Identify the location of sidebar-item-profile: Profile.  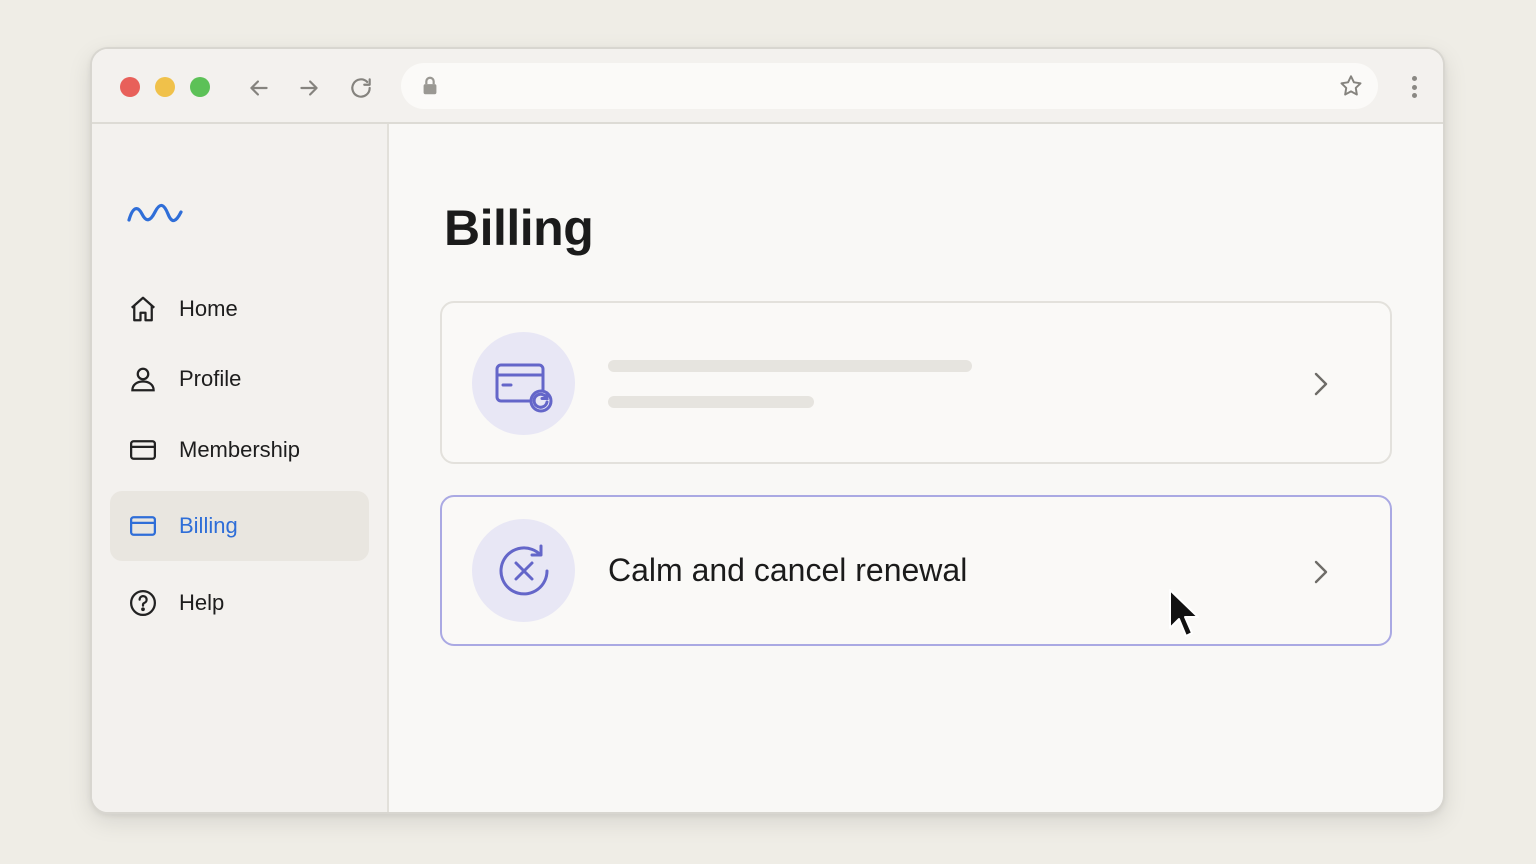
(239, 379).